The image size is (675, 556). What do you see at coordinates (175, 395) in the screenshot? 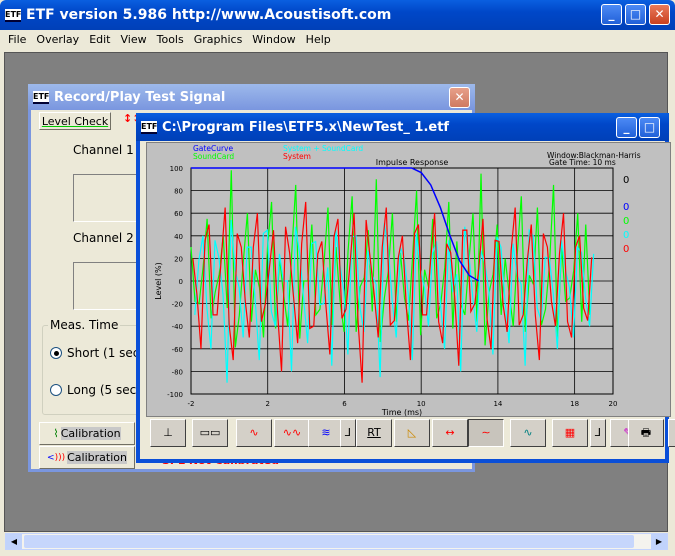
I see `y-tick-label: -100` at bounding box center [175, 395].